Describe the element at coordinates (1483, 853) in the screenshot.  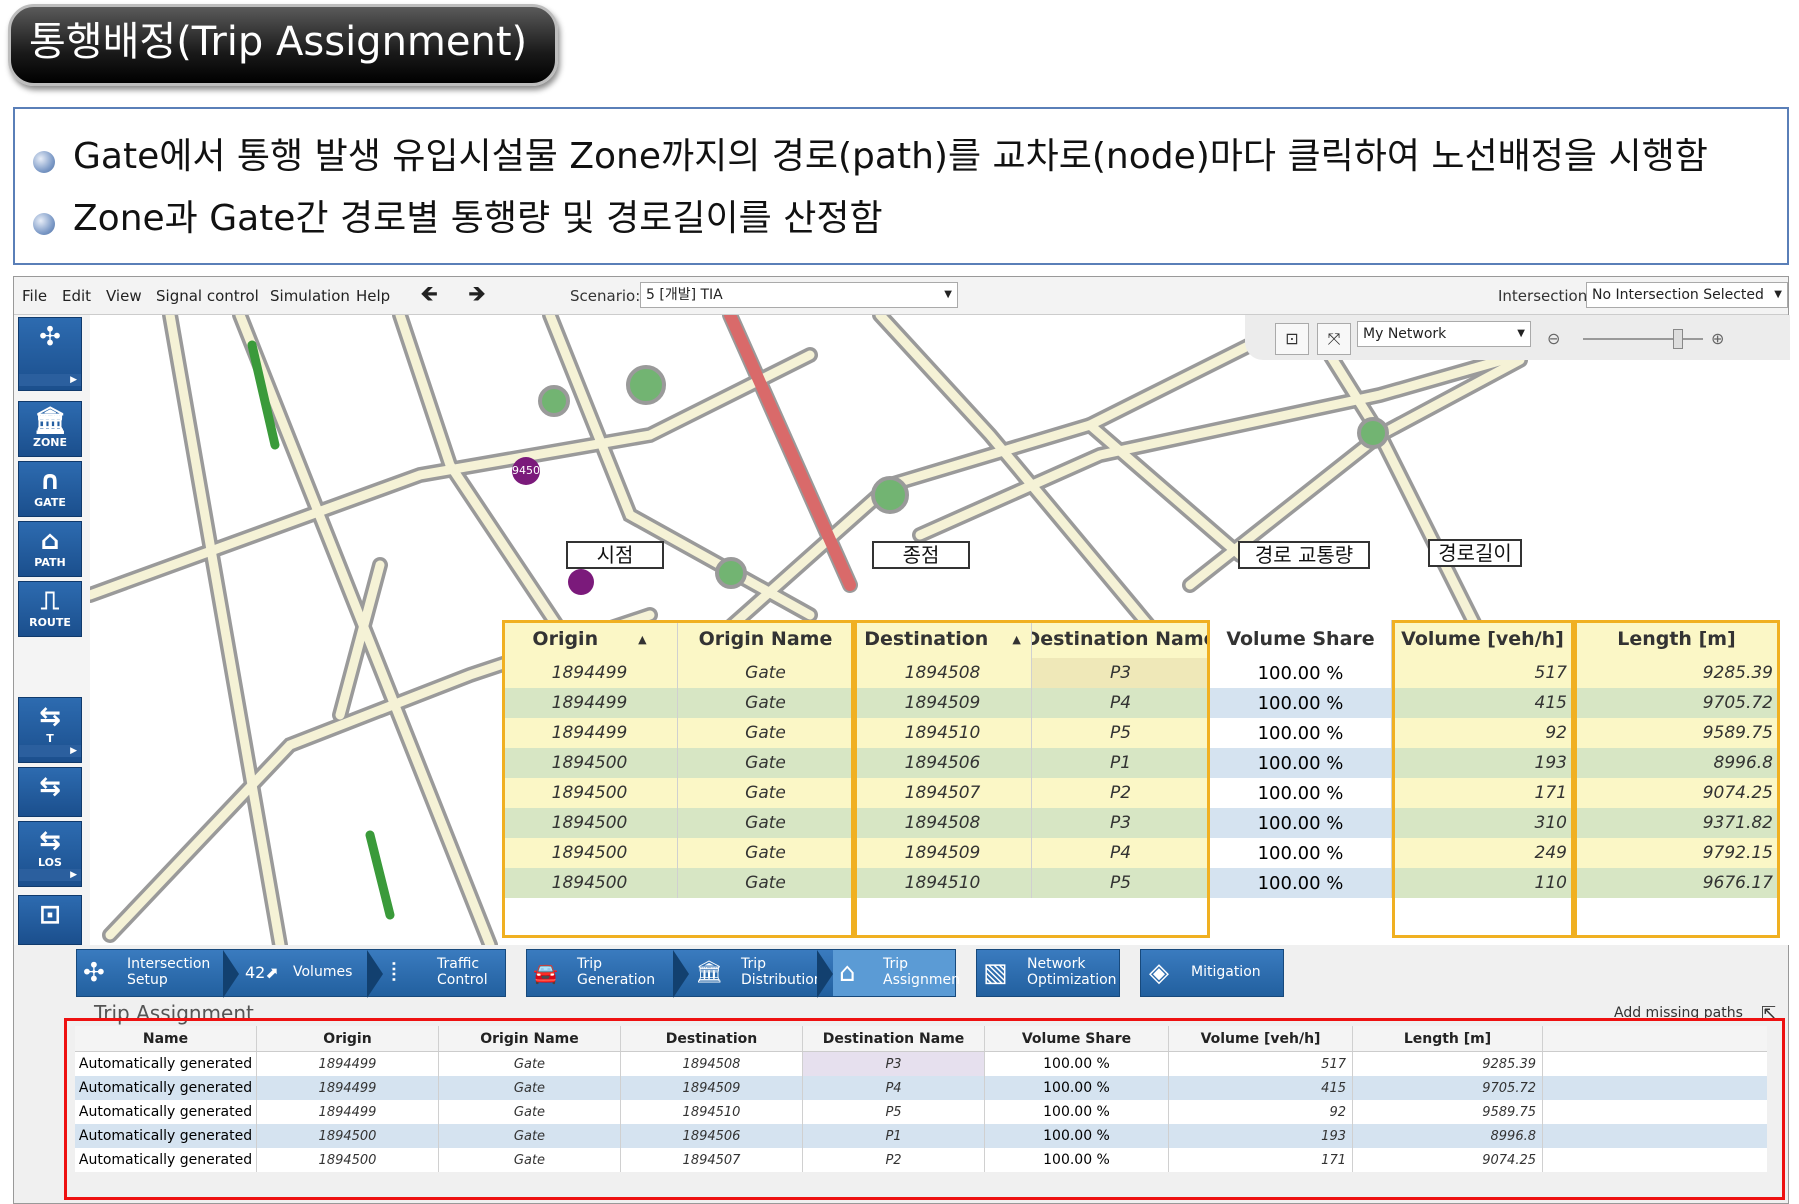
I see `table-cell: 249` at that location.